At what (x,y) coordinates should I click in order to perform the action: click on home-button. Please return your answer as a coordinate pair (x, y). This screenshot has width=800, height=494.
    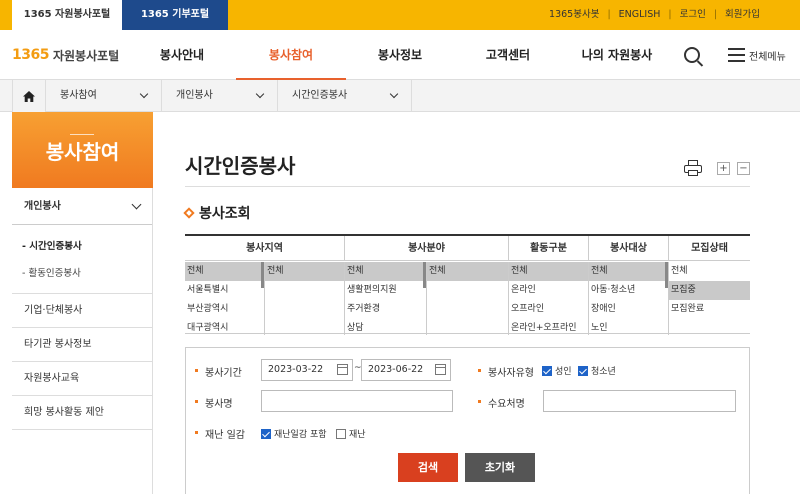
    Looking at the image, I should click on (29, 96).